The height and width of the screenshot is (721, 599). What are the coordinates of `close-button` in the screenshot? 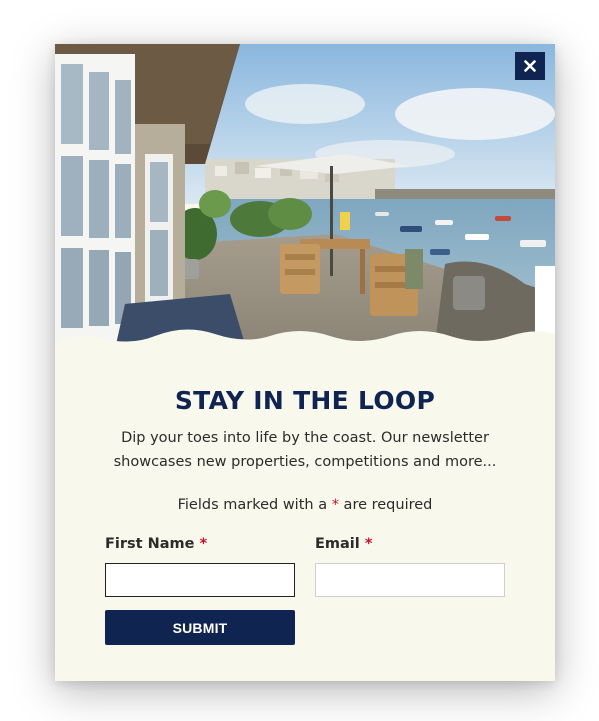 It's located at (530, 66).